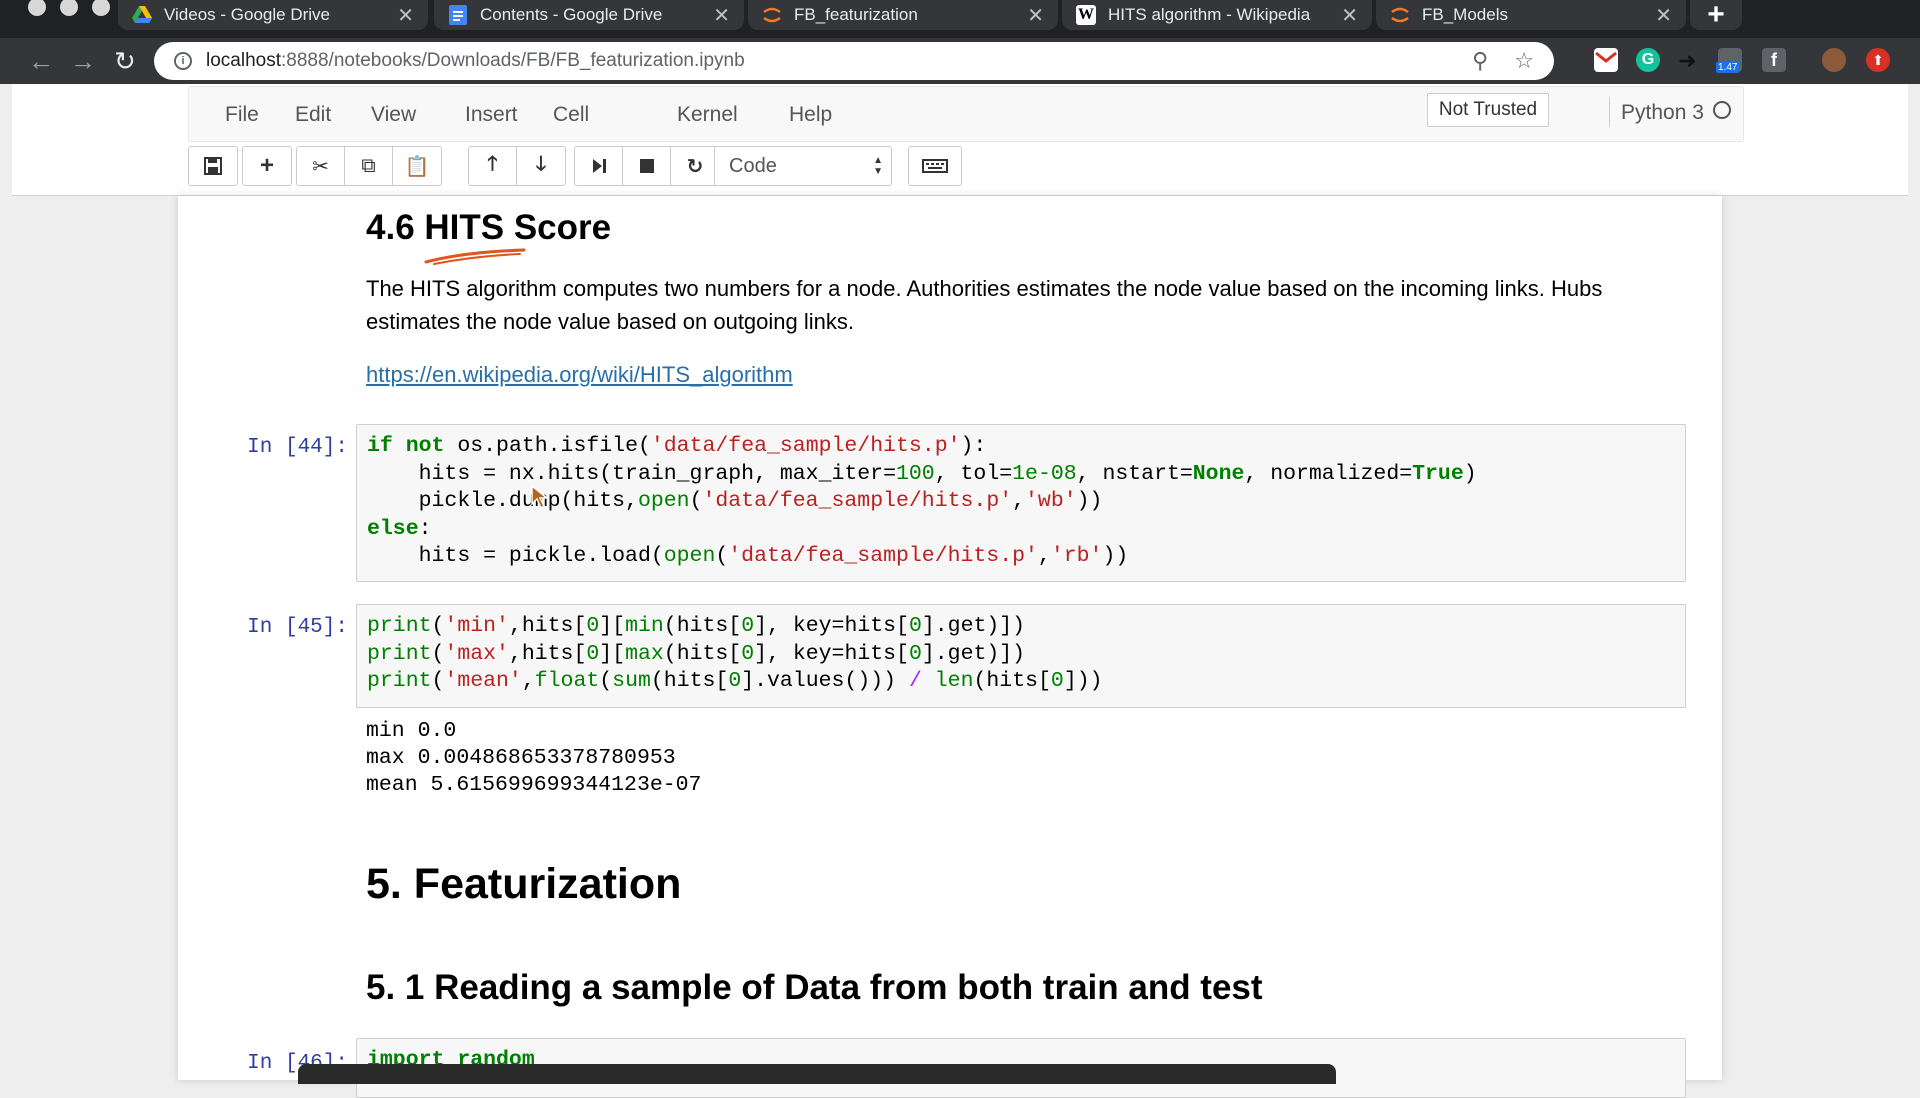  Describe the element at coordinates (810, 115) in the screenshot. I see `menu-help: Help` at that location.